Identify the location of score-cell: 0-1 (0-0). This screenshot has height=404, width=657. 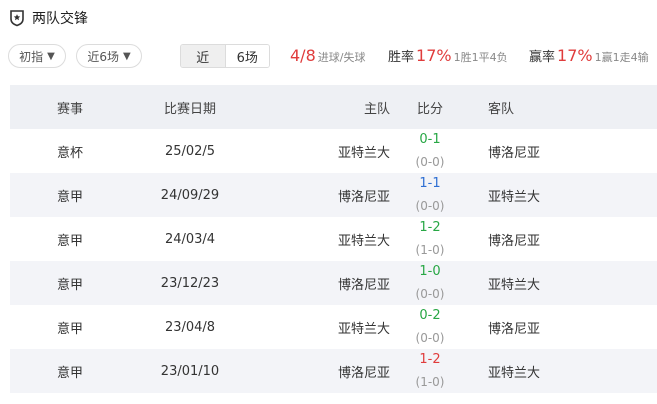
(430, 151).